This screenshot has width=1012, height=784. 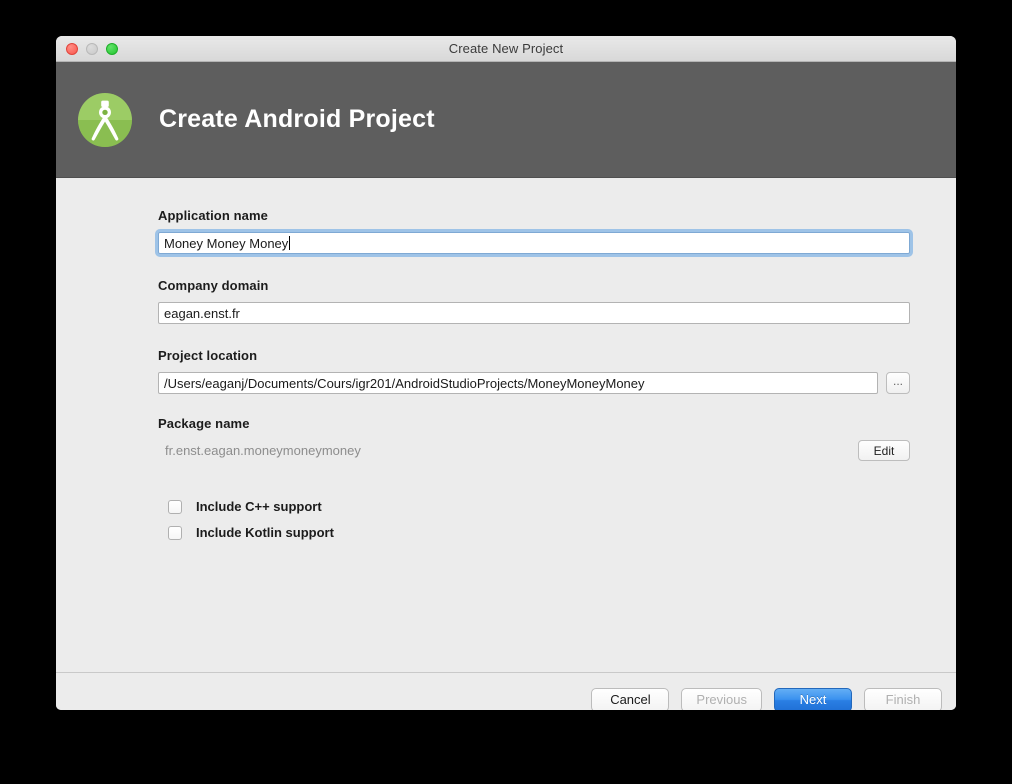 I want to click on dialog-header-title: Create Android Project, so click(x=297, y=119).